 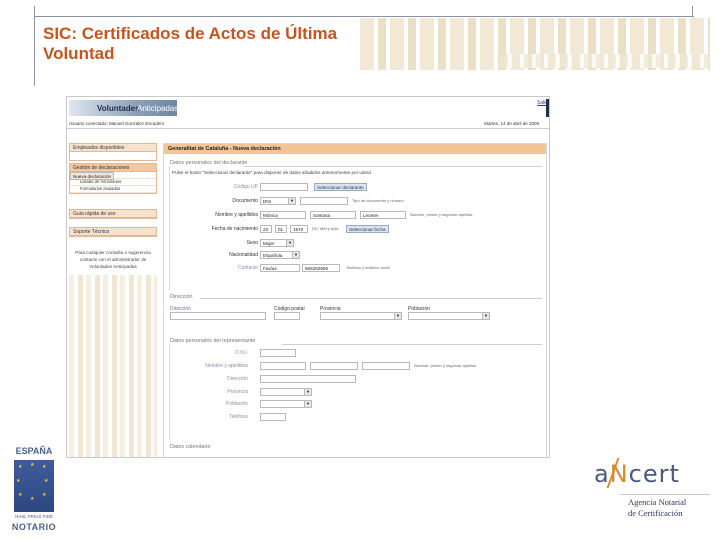 I want to click on ancert-wordmark: aNcert, so click(x=637, y=474).